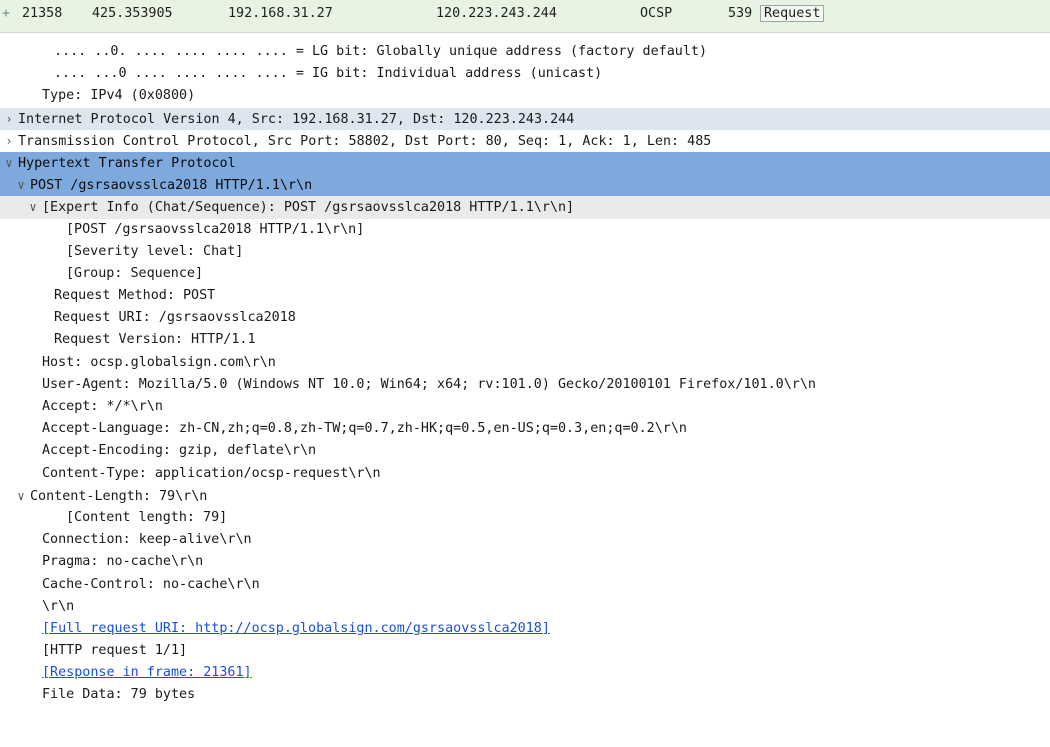 Image resolution: width=1050 pixels, height=747 pixels. Describe the element at coordinates (525, 585) in the screenshot. I see `tree-row: Cache-Control: no-cache\r\n` at that location.